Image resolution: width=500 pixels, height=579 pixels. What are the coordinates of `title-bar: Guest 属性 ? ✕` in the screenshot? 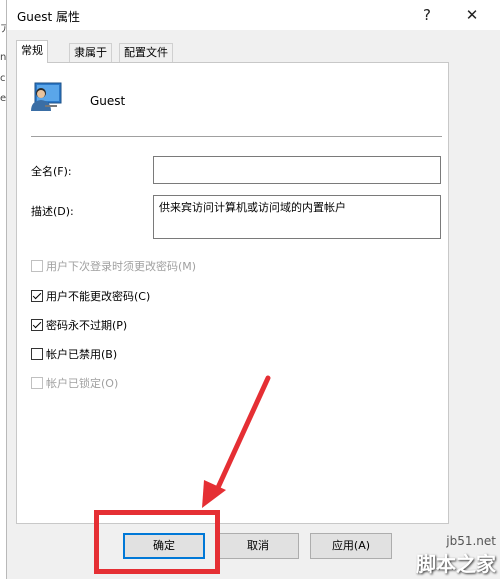 It's located at (253, 15).